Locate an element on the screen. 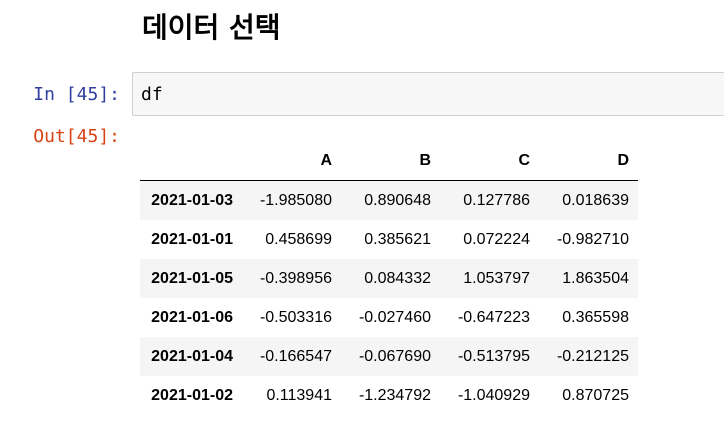  section-heading: 데이터 선택 is located at coordinates (211, 27).